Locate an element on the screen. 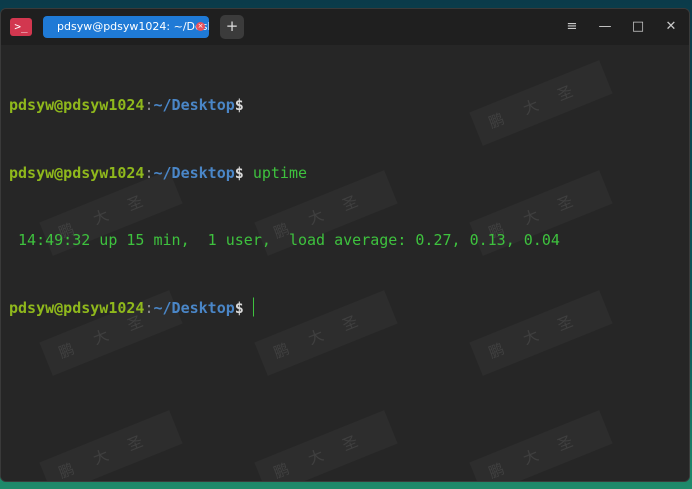 The height and width of the screenshot is (489, 692). prompt-line: pdsyw@pdsyw1024:~/Desktop$ uptime is located at coordinates (284, 173).